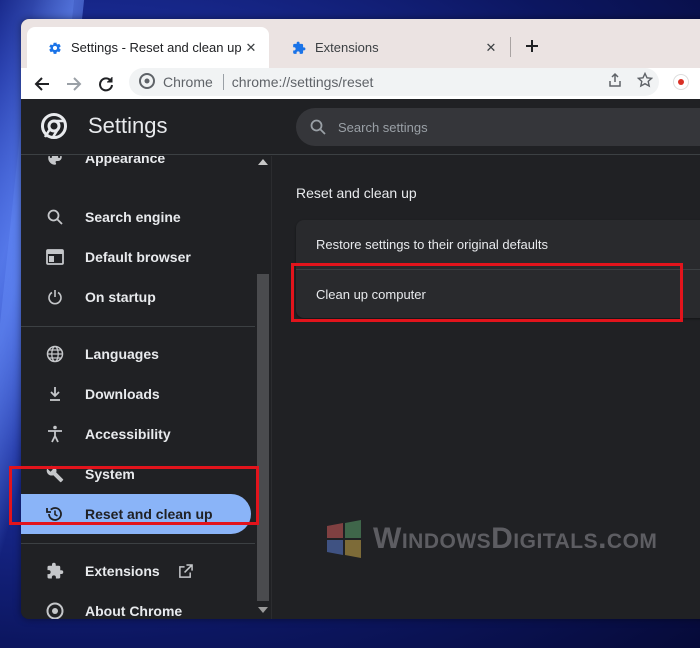 Image resolution: width=700 pixels, height=648 pixels. I want to click on highlight-box-reset, so click(134, 495).